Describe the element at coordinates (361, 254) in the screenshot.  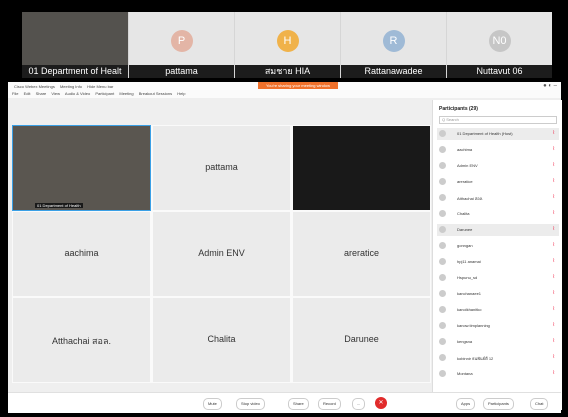
I see `video-tile: areratice` at that location.